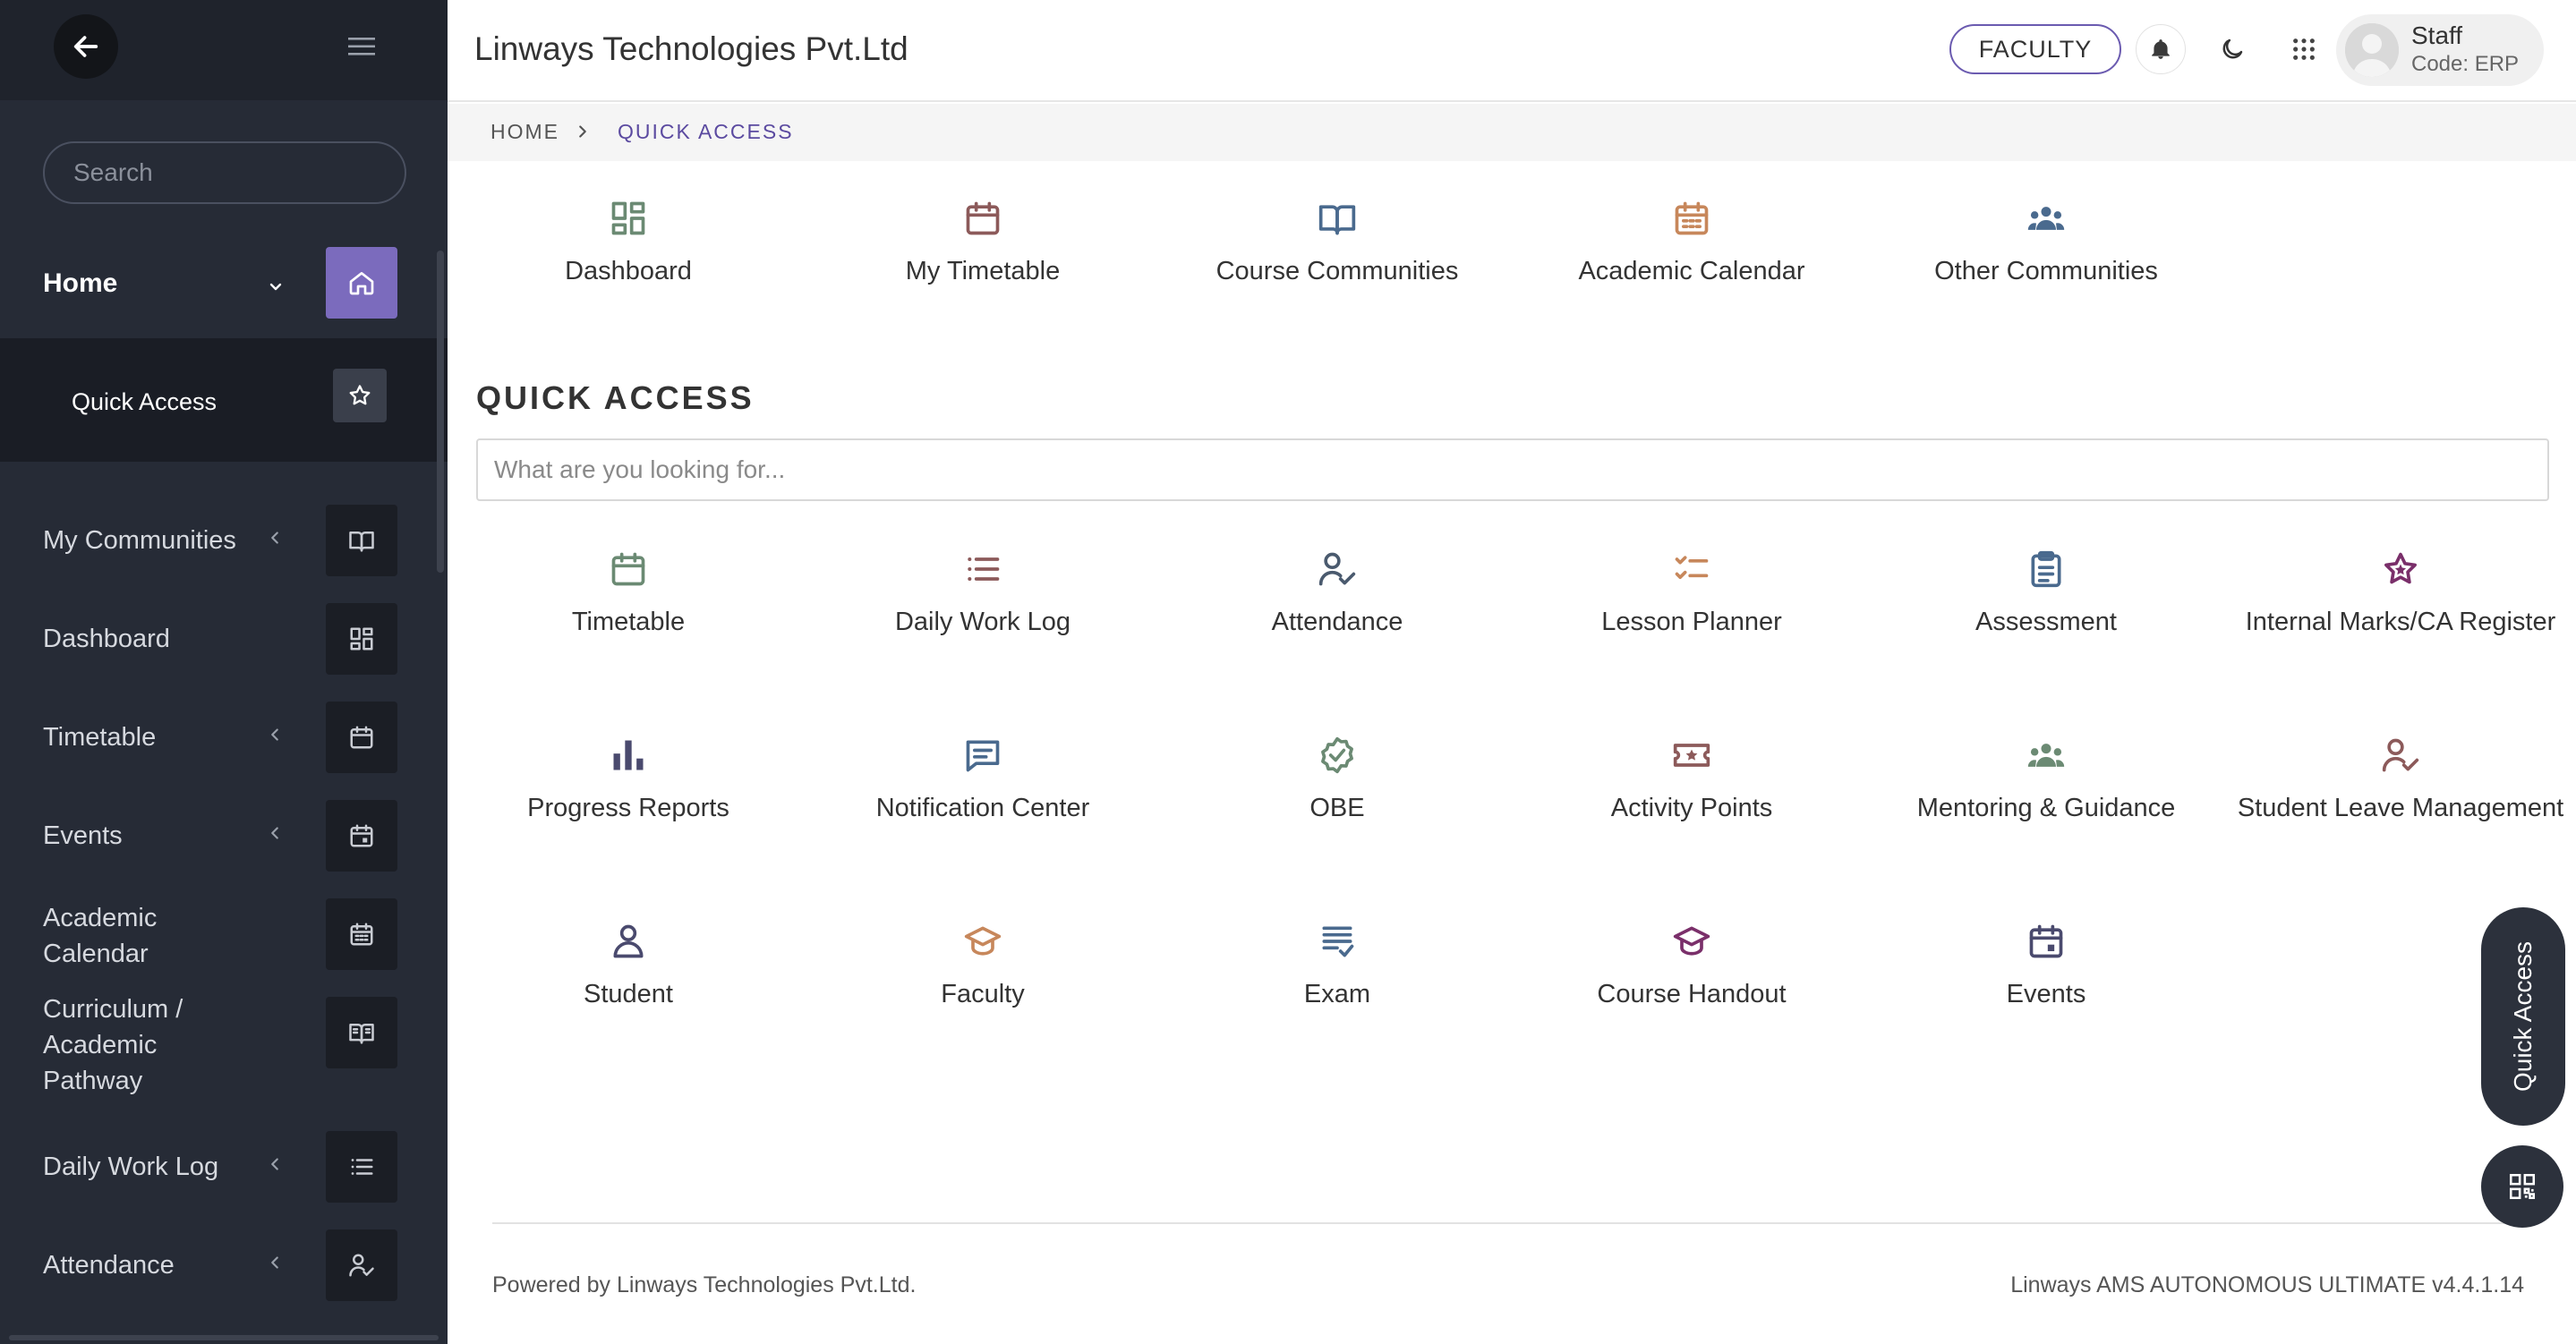  What do you see at coordinates (983, 989) in the screenshot?
I see `tile-faculty: Faculty` at bounding box center [983, 989].